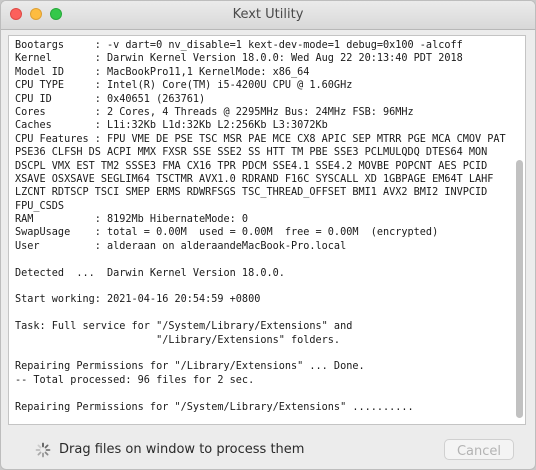 The width and height of the screenshot is (536, 470). Describe the element at coordinates (132, 220) in the screenshot. I see `log-line: RAM : 8192Mb HibernateMode: 0` at that location.